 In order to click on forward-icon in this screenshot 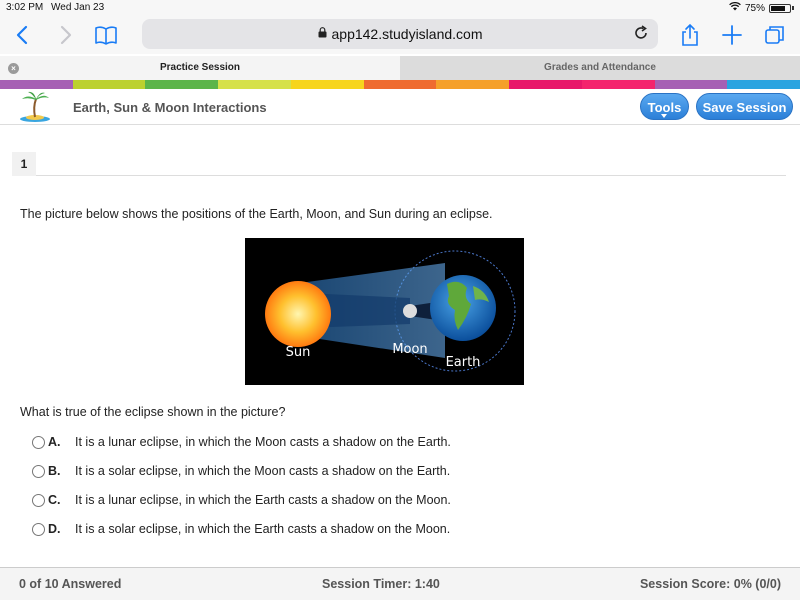, I will do `click(65, 35)`.